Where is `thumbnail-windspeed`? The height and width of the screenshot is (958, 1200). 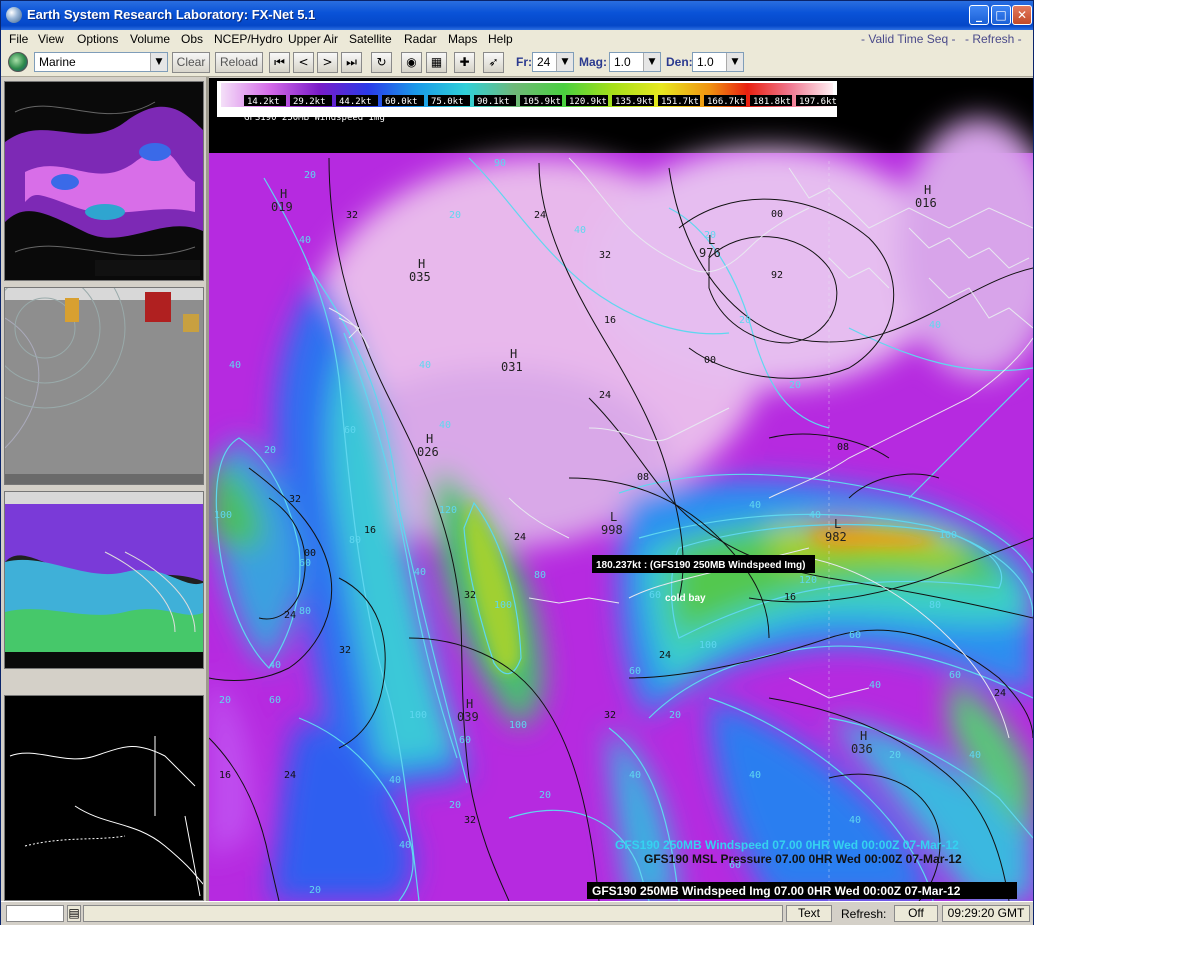
thumbnail-windspeed is located at coordinates (104, 181).